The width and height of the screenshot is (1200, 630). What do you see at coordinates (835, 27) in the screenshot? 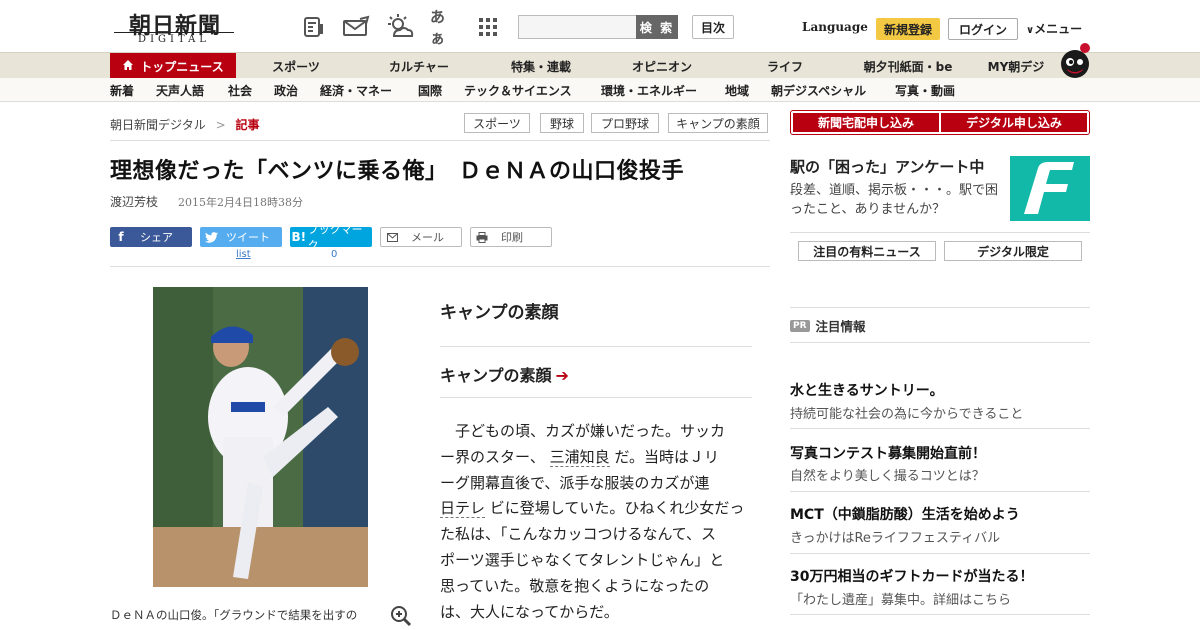
I see `language-link: Language` at bounding box center [835, 27].